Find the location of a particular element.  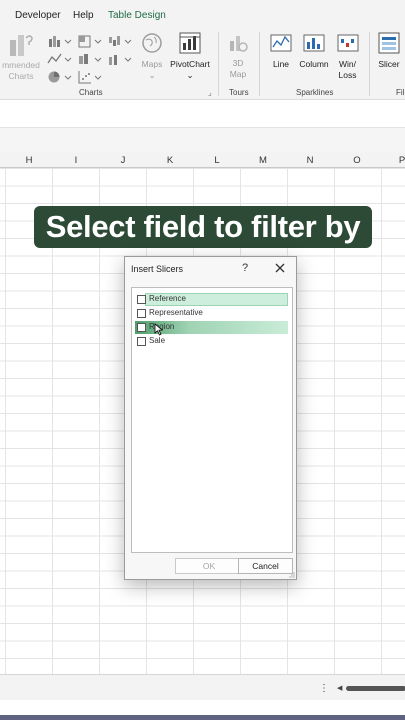

slicer-label: Slicer is located at coordinates (389, 64).